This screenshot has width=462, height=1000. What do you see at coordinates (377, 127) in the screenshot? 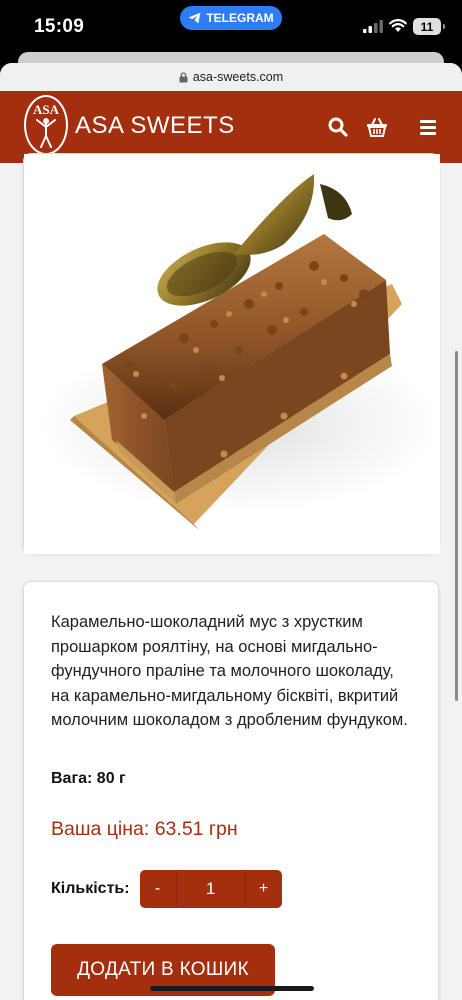
I see `basket-icon` at bounding box center [377, 127].